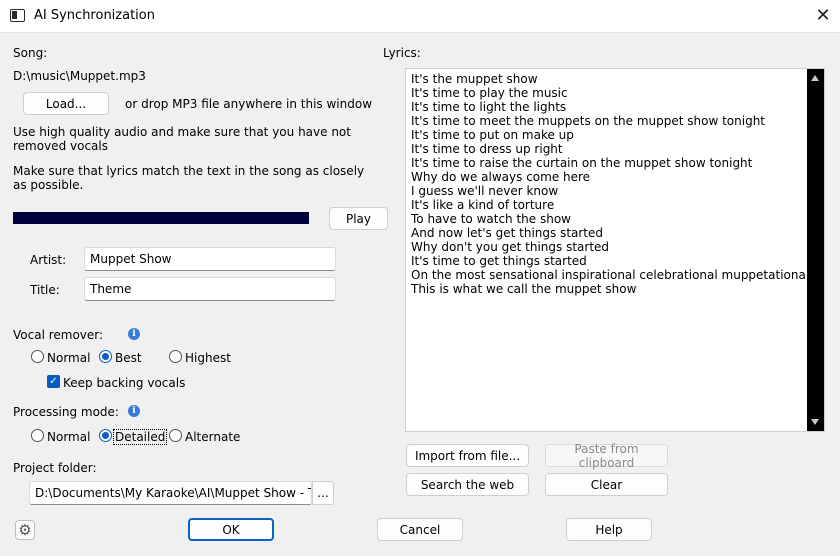 Image resolution: width=840 pixels, height=556 pixels. Describe the element at coordinates (94, 15) in the screenshot. I see `window-title: AI Synchronization` at that location.